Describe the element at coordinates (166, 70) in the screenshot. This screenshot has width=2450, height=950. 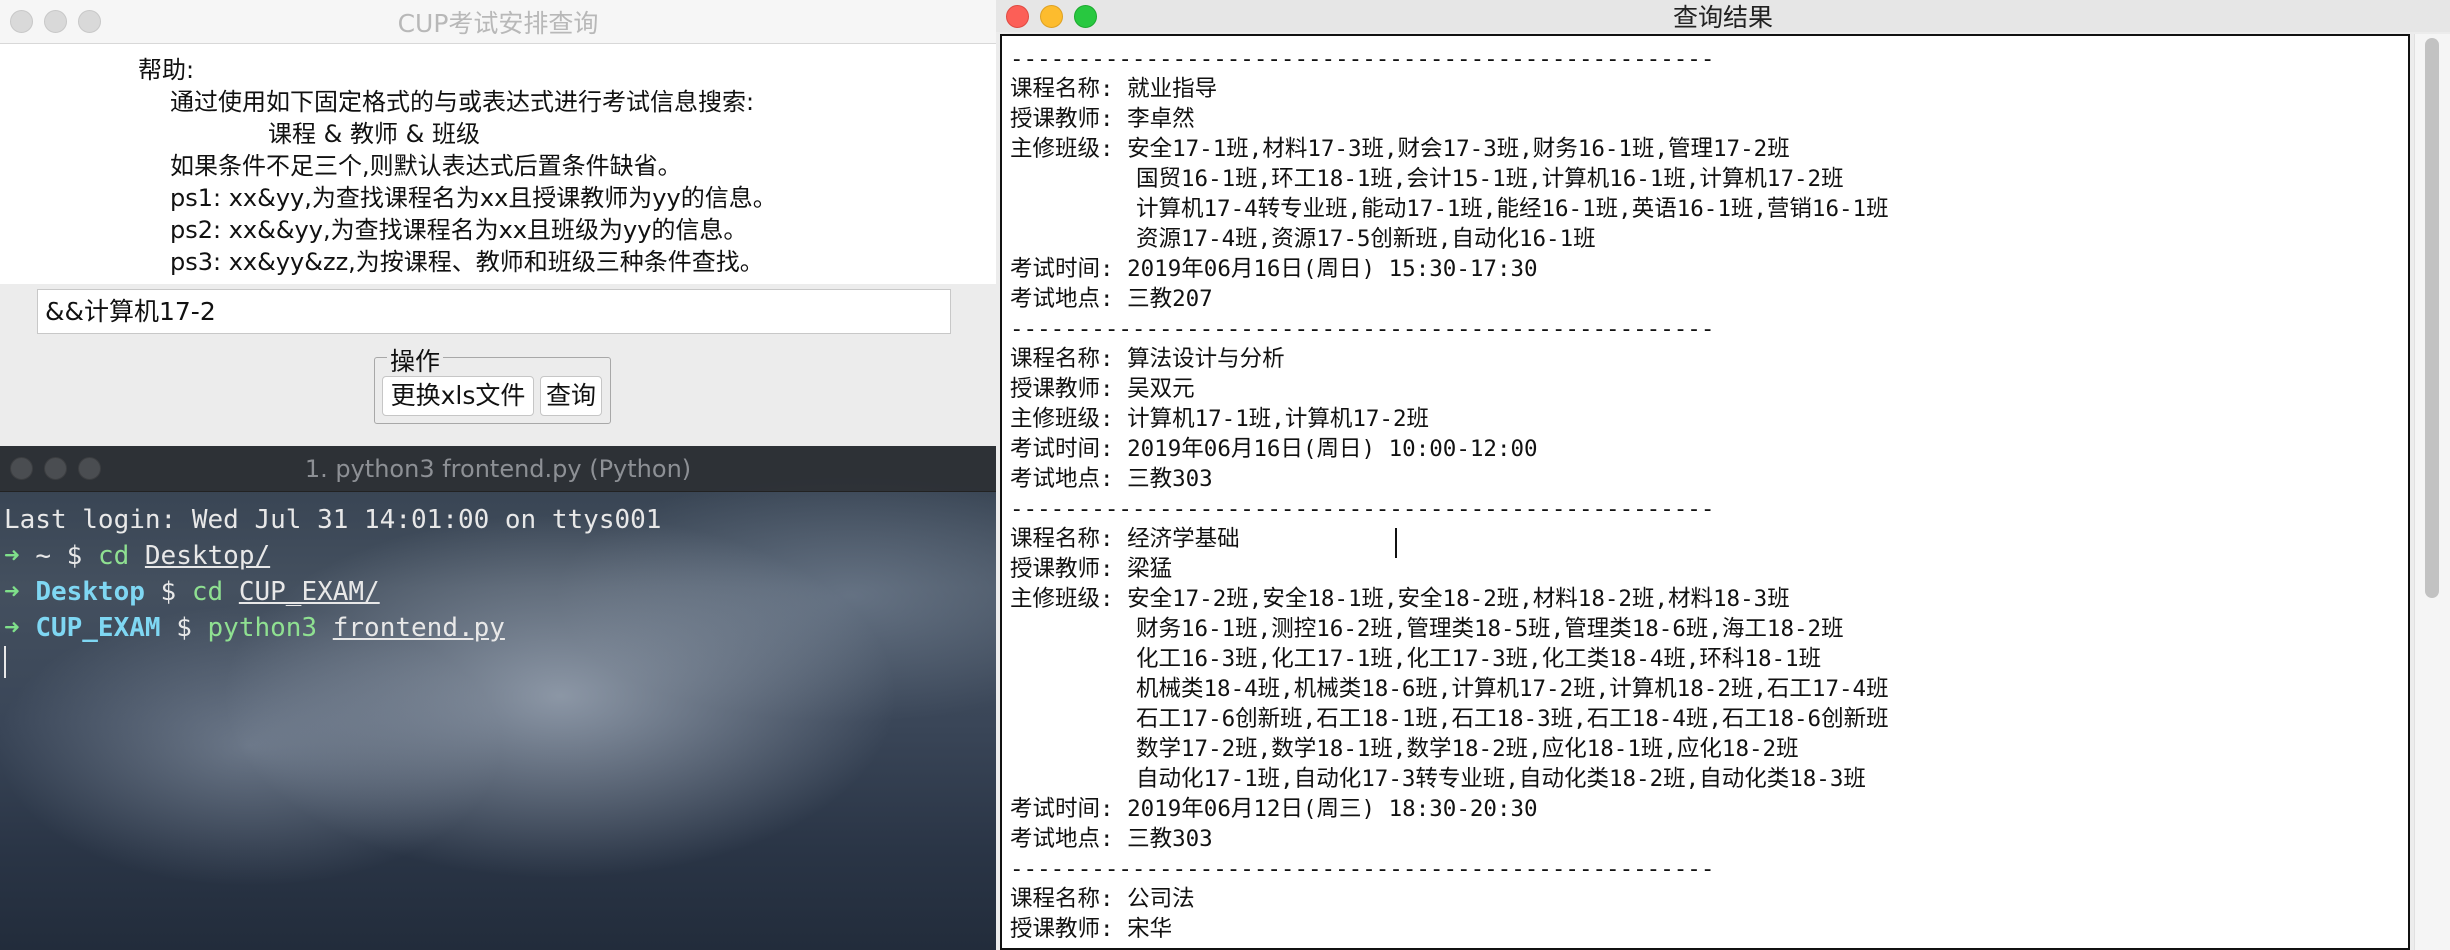
I see `help-title: 帮助:` at that location.